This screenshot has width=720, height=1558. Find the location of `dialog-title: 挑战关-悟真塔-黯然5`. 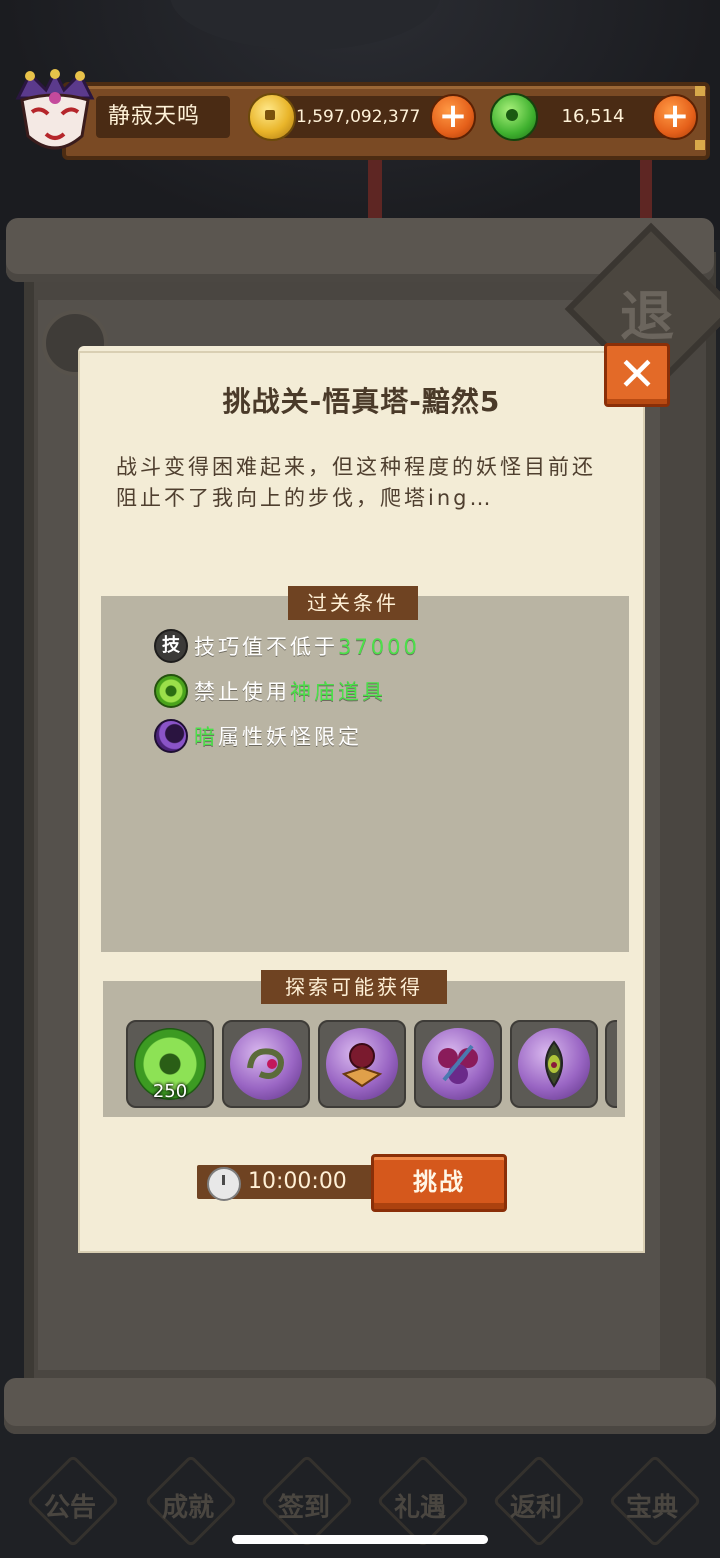

dialog-title: 挑战关-悟真塔-黯然5 is located at coordinates (361, 401).